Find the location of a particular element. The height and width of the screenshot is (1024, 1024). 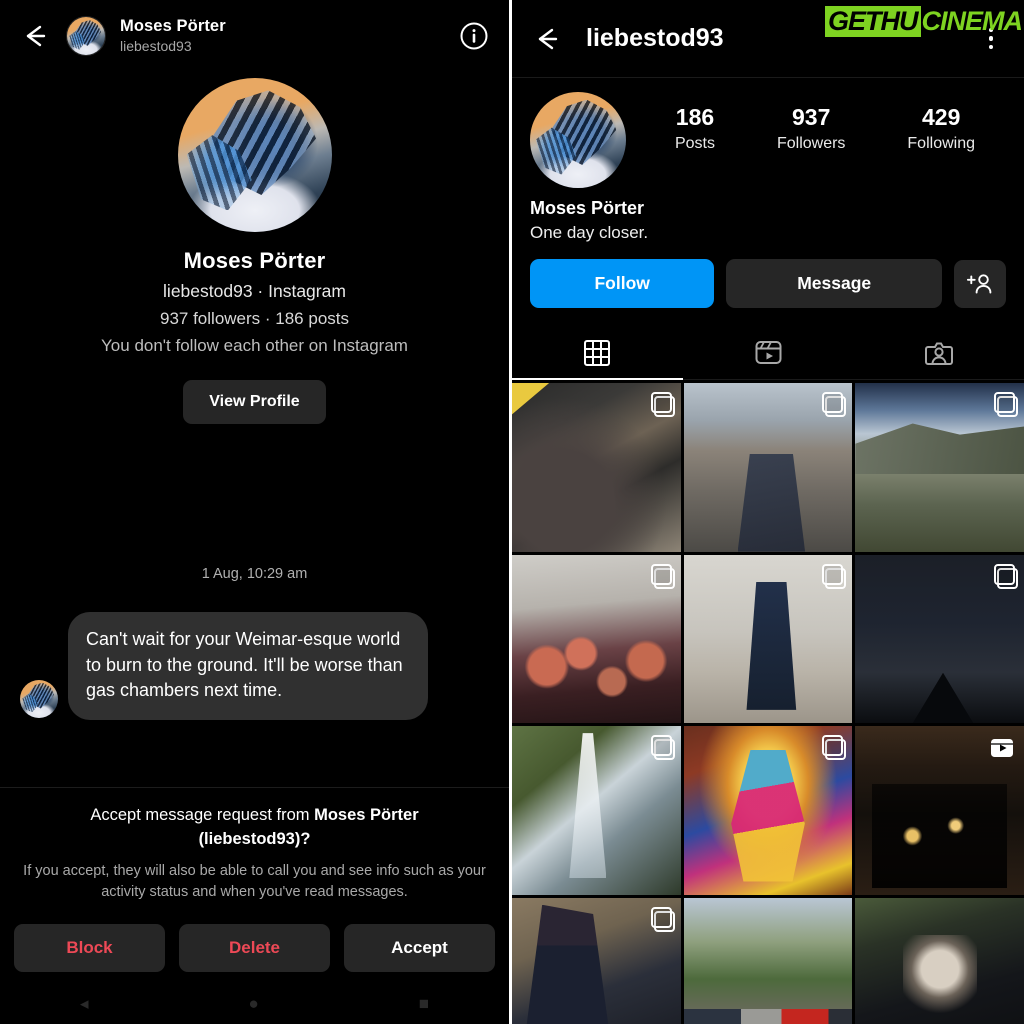

delete-button: Delete is located at coordinates (254, 948).